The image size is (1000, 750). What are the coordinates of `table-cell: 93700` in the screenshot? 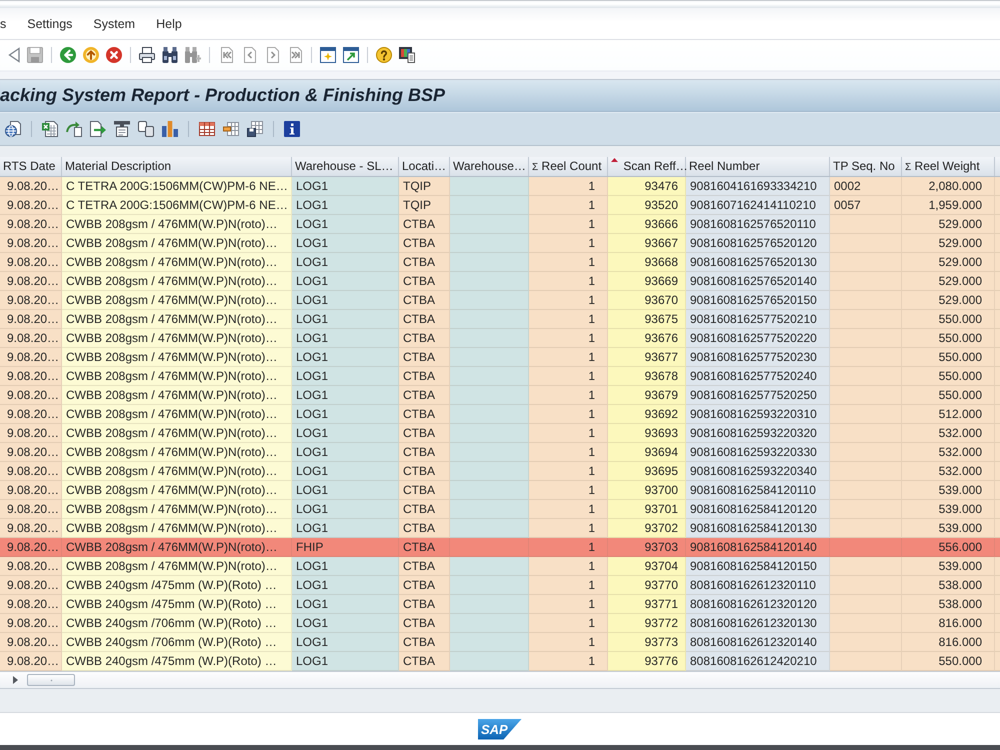 It's located at (647, 490).